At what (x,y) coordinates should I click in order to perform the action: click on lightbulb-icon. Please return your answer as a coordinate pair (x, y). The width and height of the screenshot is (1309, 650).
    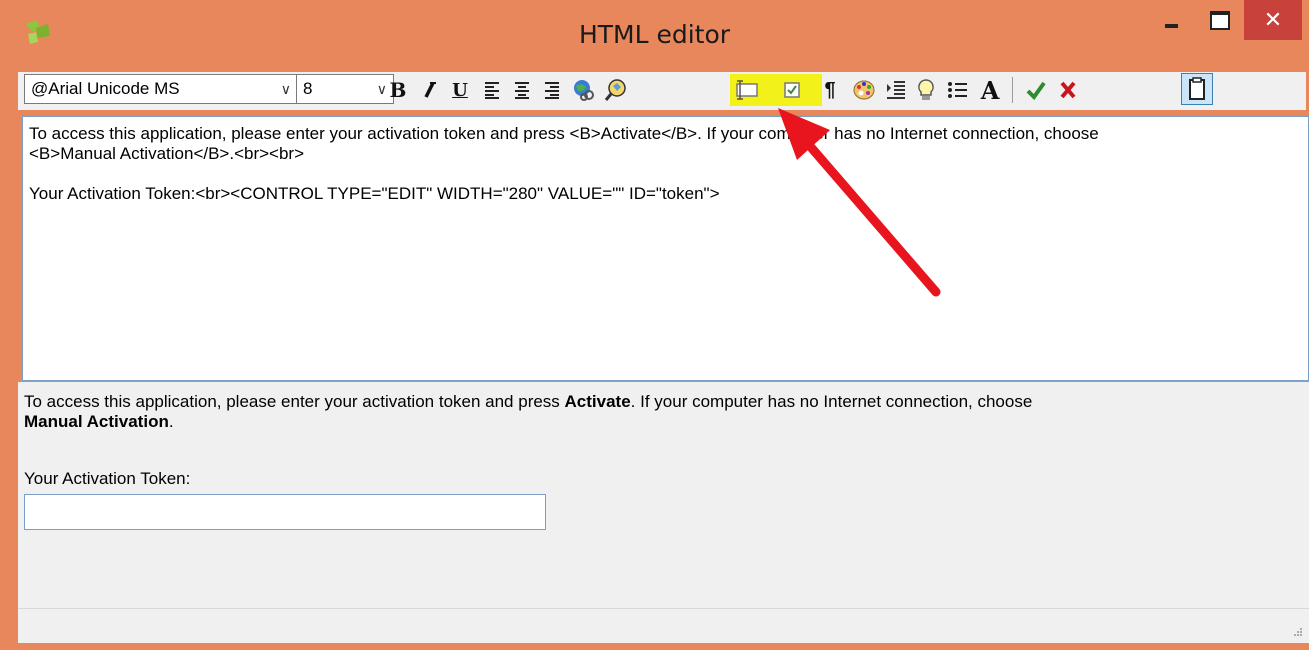
    Looking at the image, I should click on (926, 89).